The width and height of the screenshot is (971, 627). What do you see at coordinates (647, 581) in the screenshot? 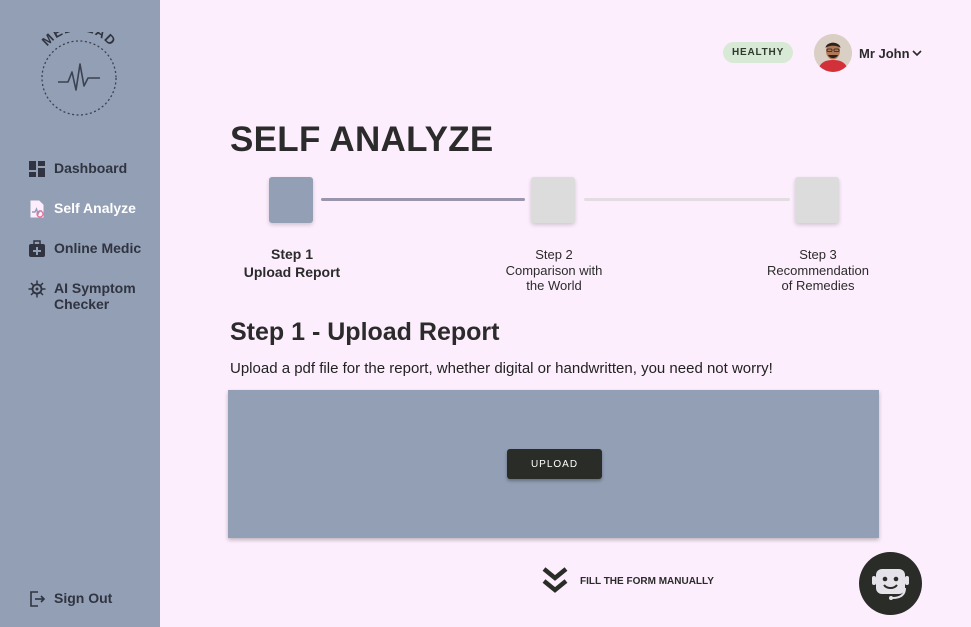
I see `fill-form-manually-label: FILL THE FORM MANUALLY` at bounding box center [647, 581].